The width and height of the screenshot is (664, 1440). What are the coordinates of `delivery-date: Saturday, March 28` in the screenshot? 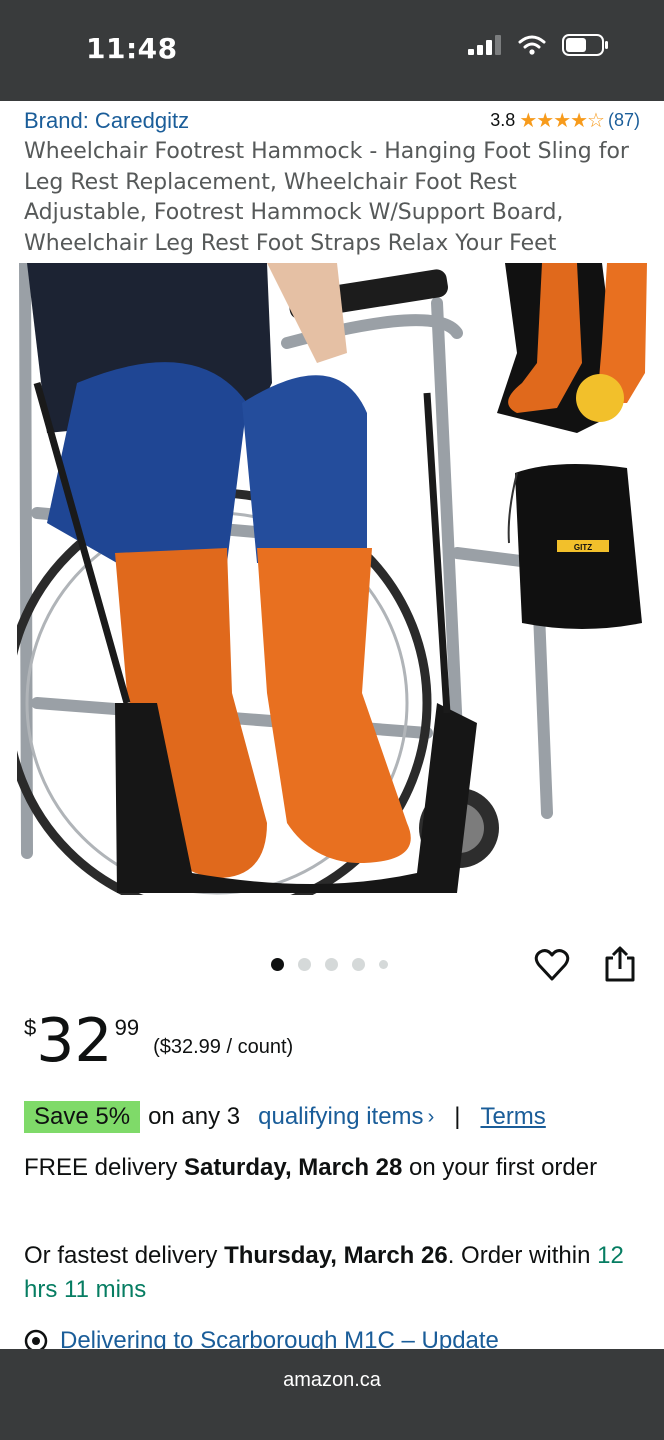 It's located at (293, 1167).